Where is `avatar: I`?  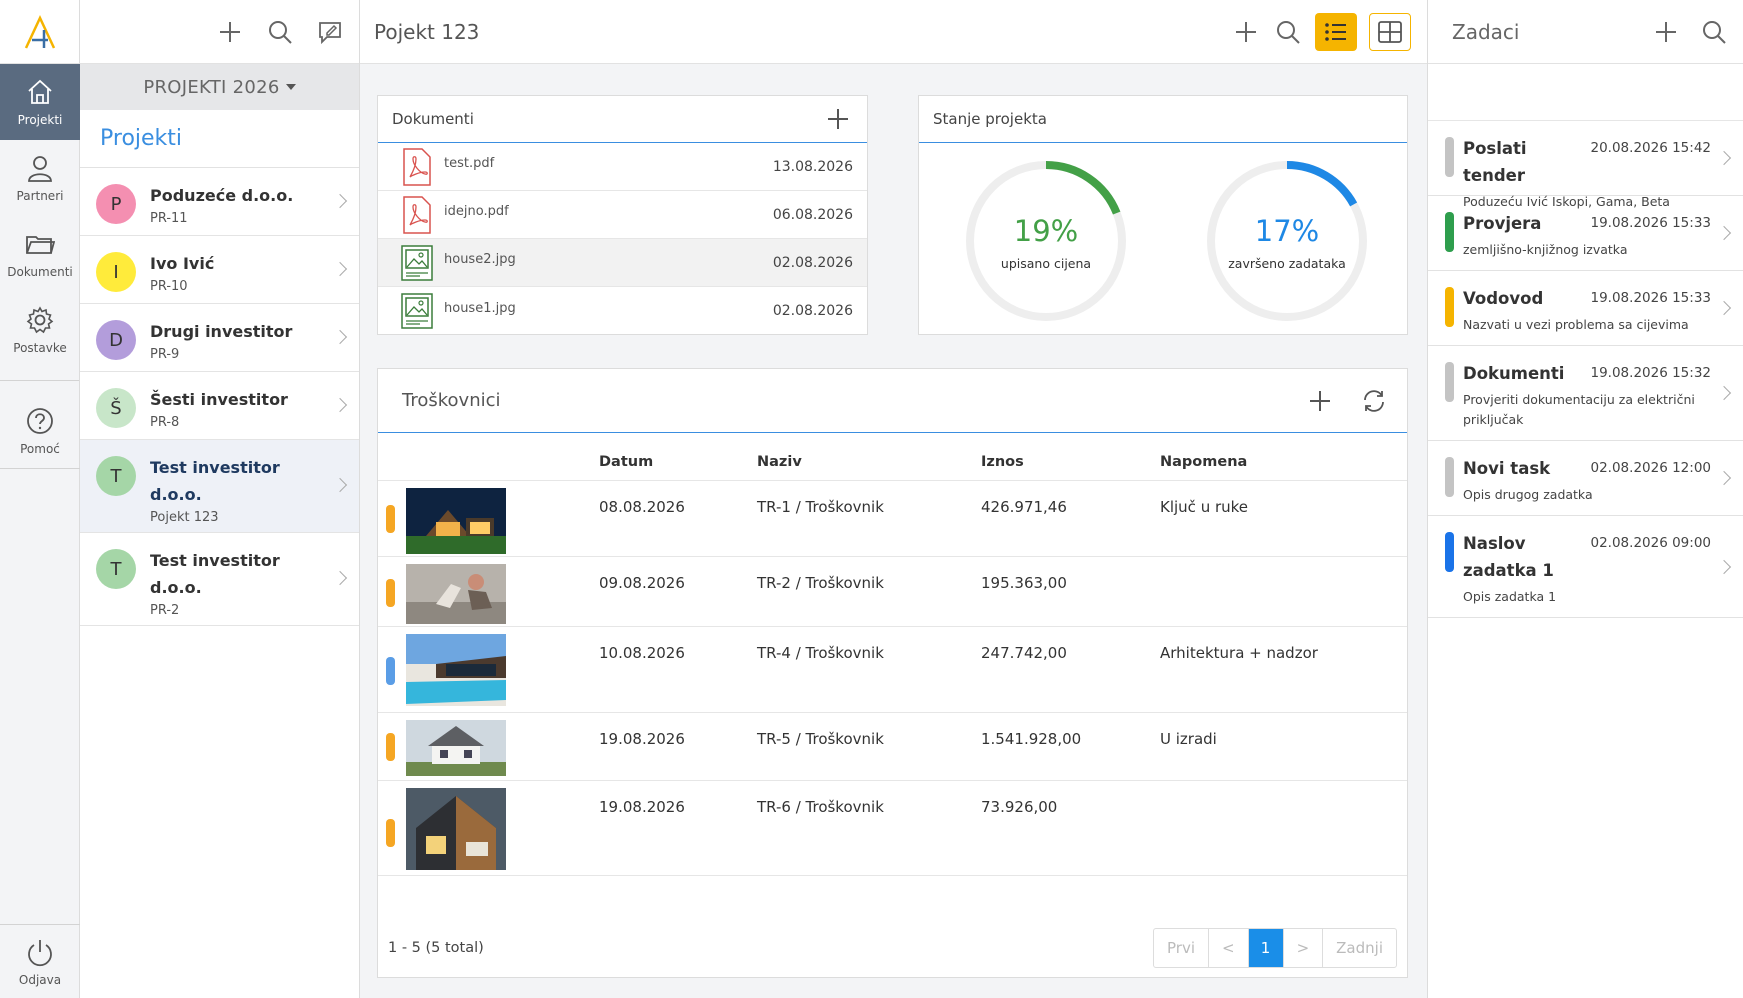 avatar: I is located at coordinates (116, 272).